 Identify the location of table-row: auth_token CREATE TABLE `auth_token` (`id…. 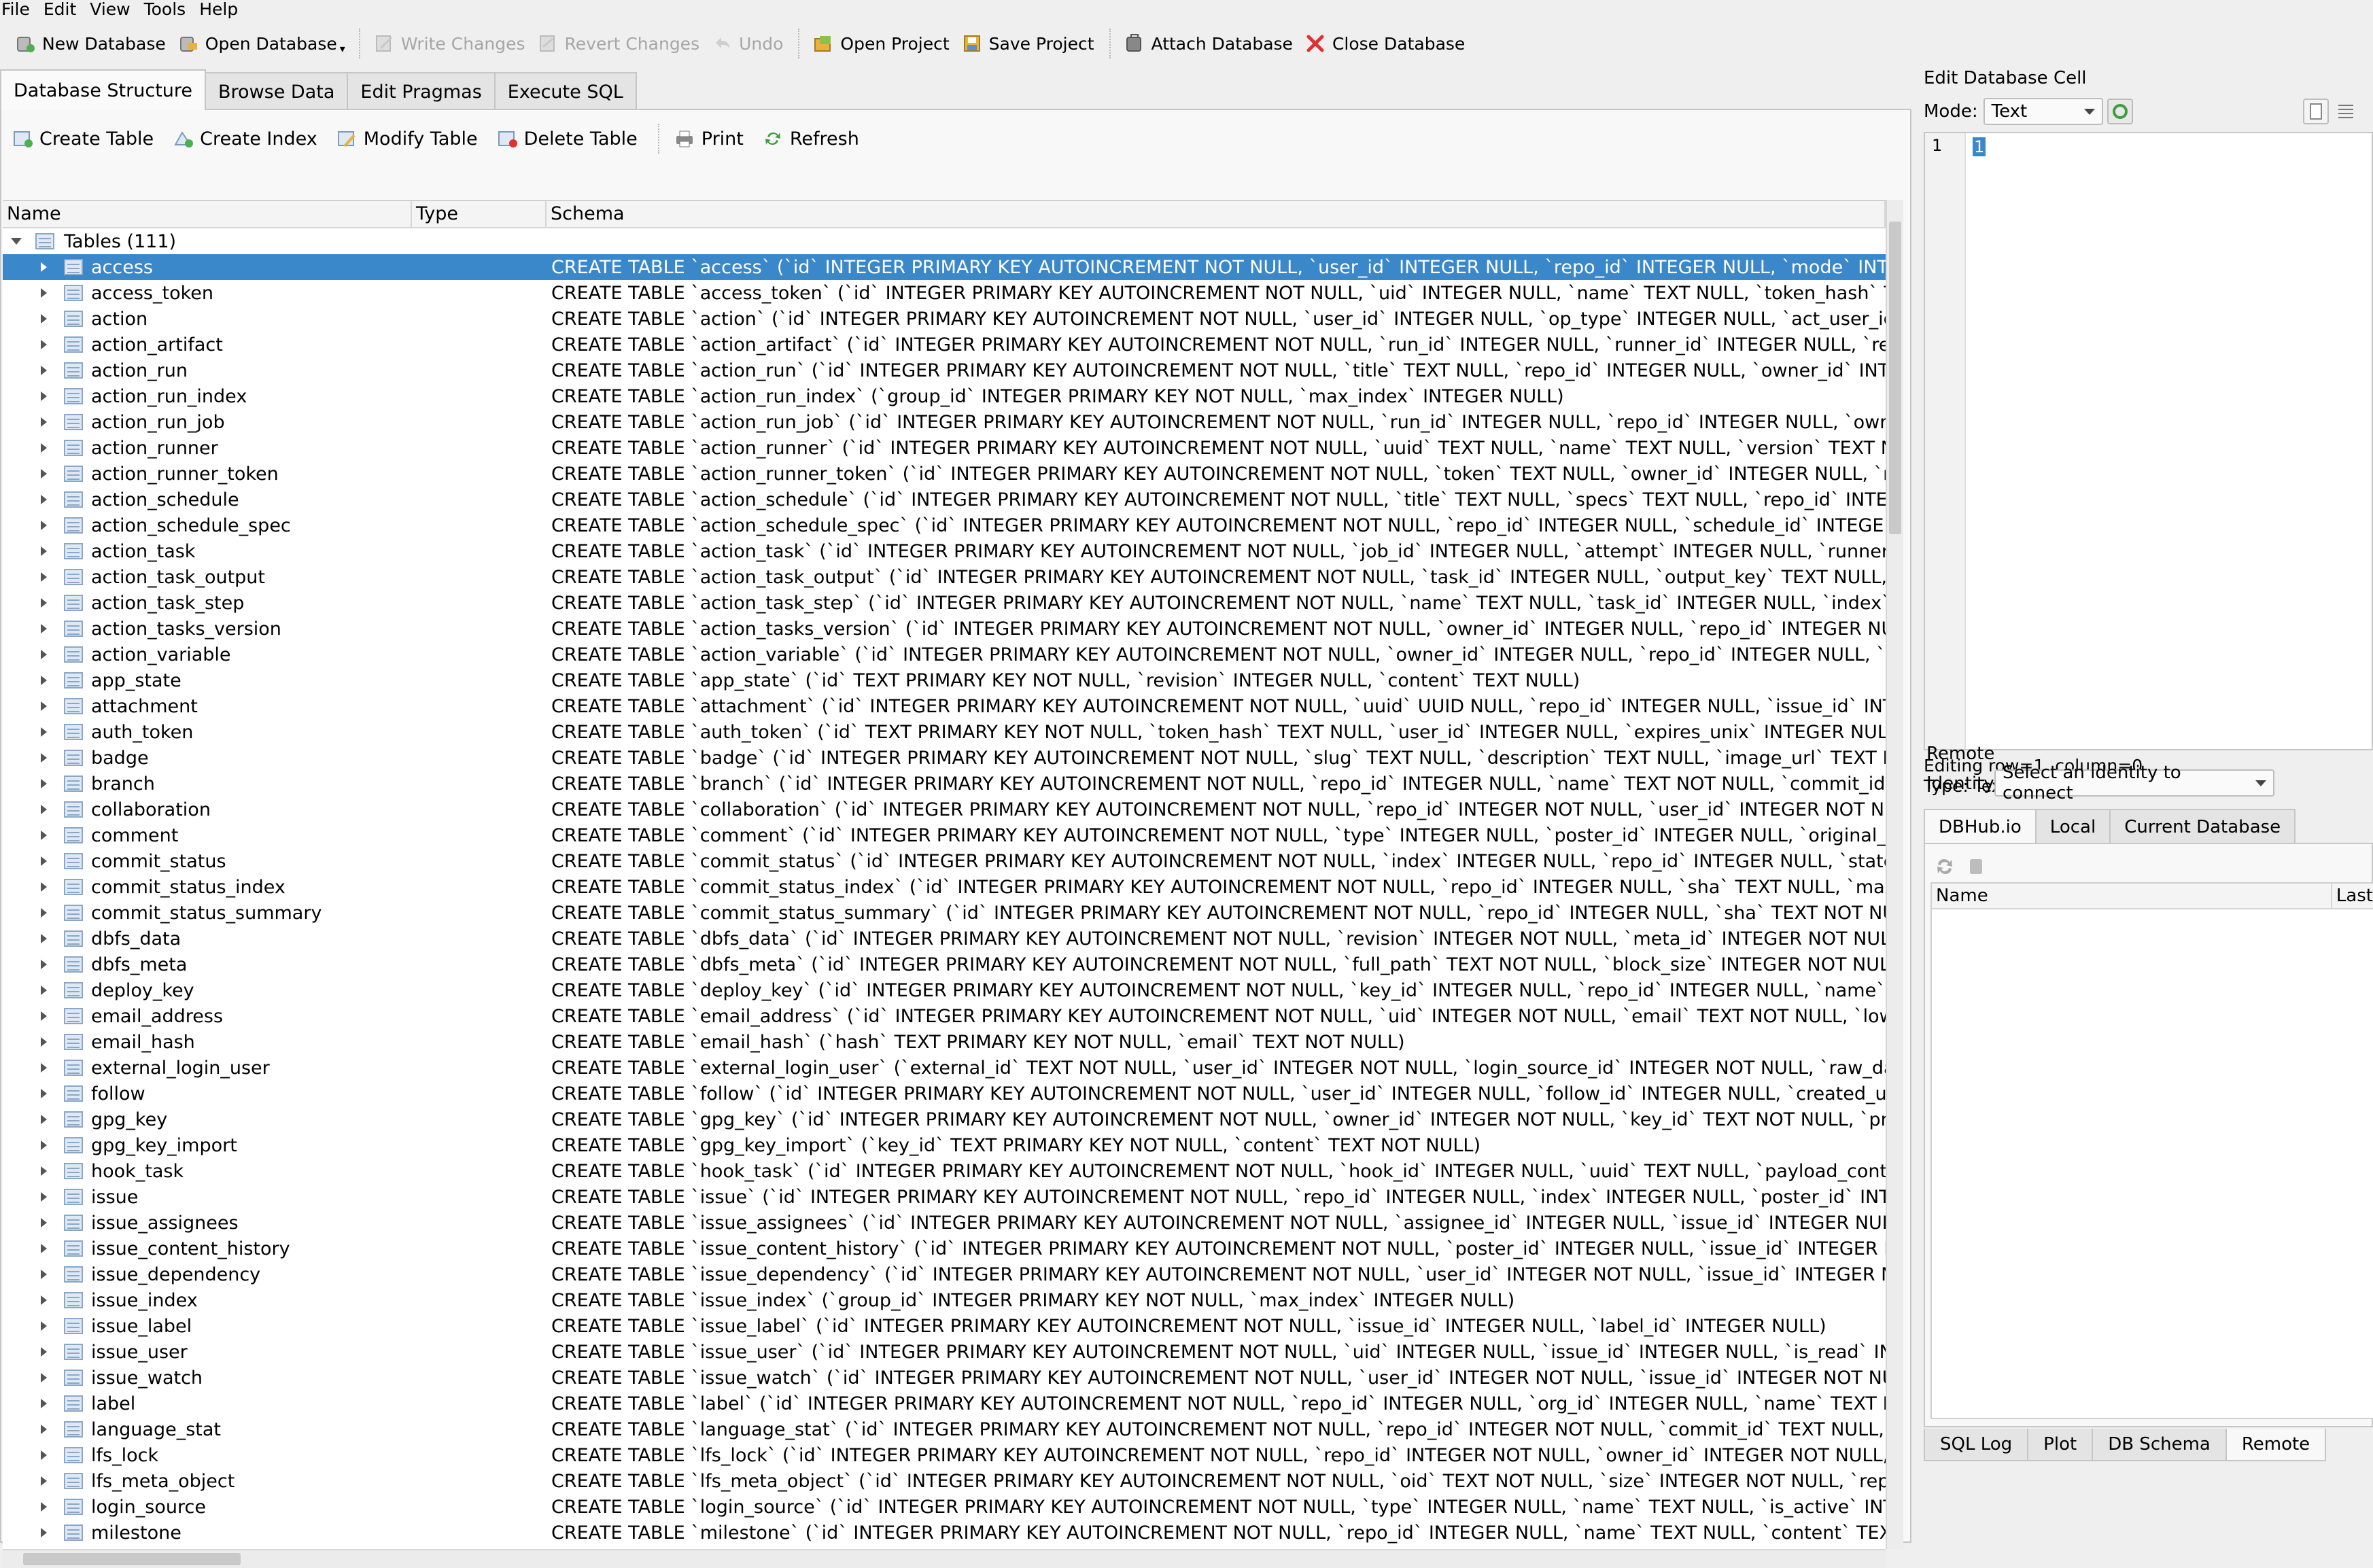
(945, 732).